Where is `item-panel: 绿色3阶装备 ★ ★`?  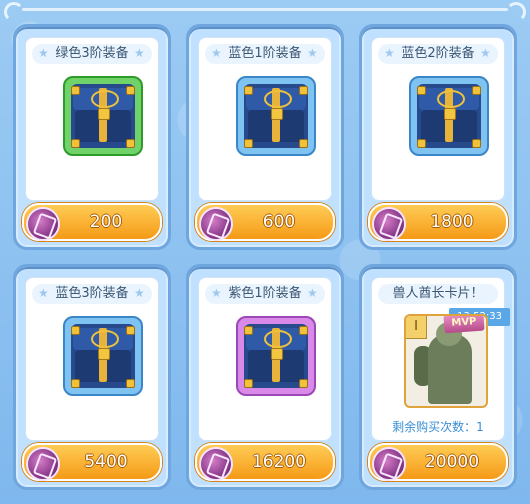 item-panel: 绿色3阶装备 ★ ★ is located at coordinates (92, 119).